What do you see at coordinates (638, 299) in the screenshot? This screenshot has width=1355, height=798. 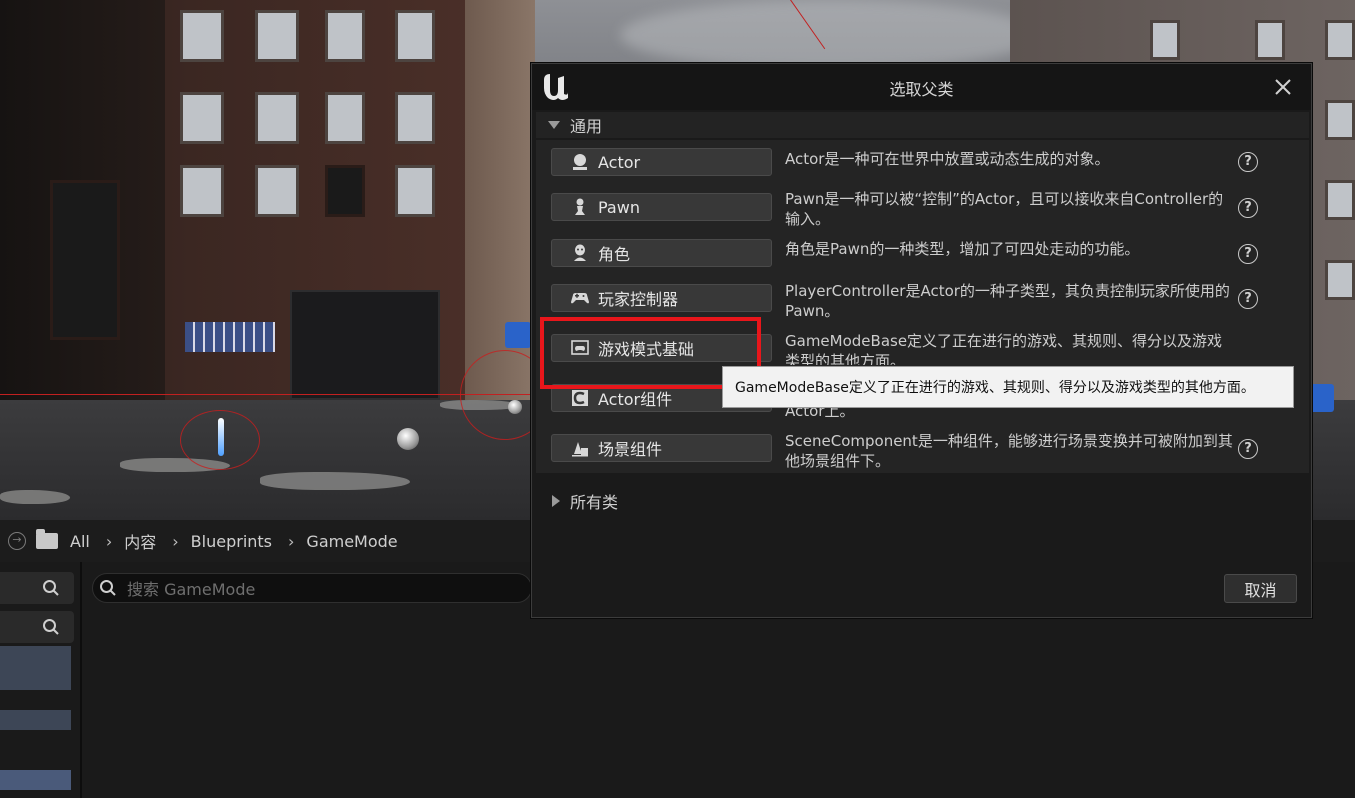 I see `class-label: 玩家控制器` at bounding box center [638, 299].